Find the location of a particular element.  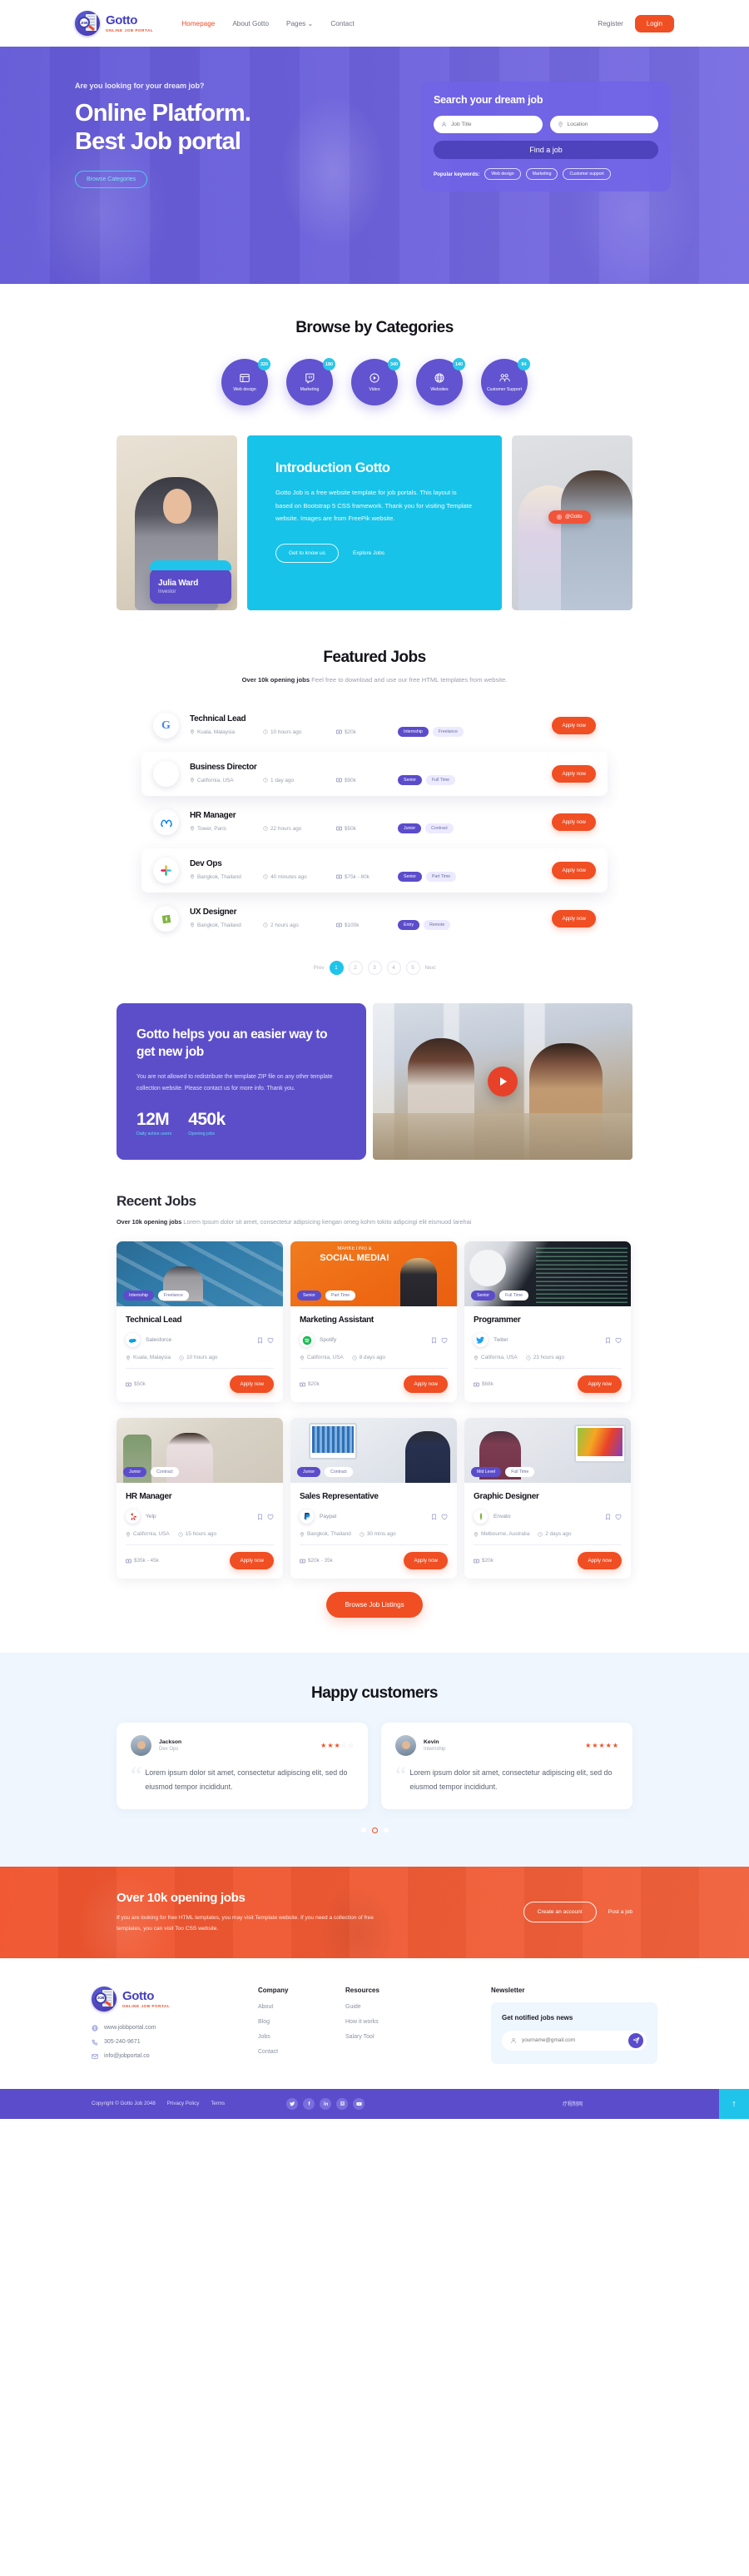

login-button: Login is located at coordinates (654, 23).